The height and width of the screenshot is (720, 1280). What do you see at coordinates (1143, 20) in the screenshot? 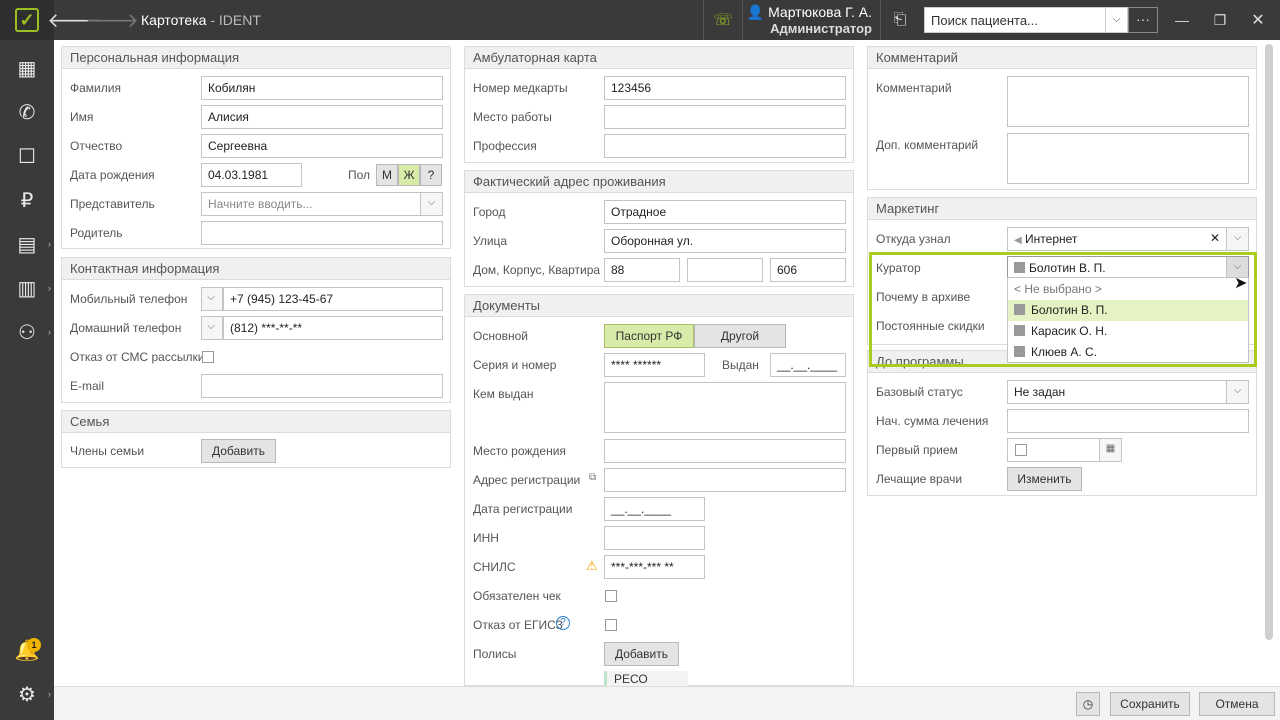
I see `more-button: ···` at bounding box center [1143, 20].